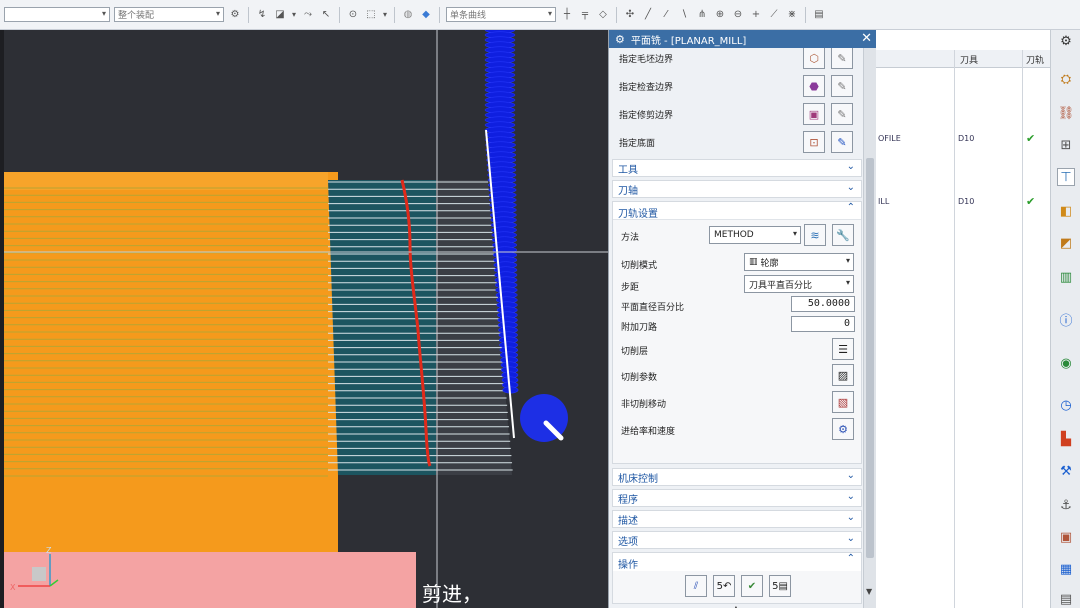  I want to click on feeds-speeds-button: ⚙, so click(843, 429).